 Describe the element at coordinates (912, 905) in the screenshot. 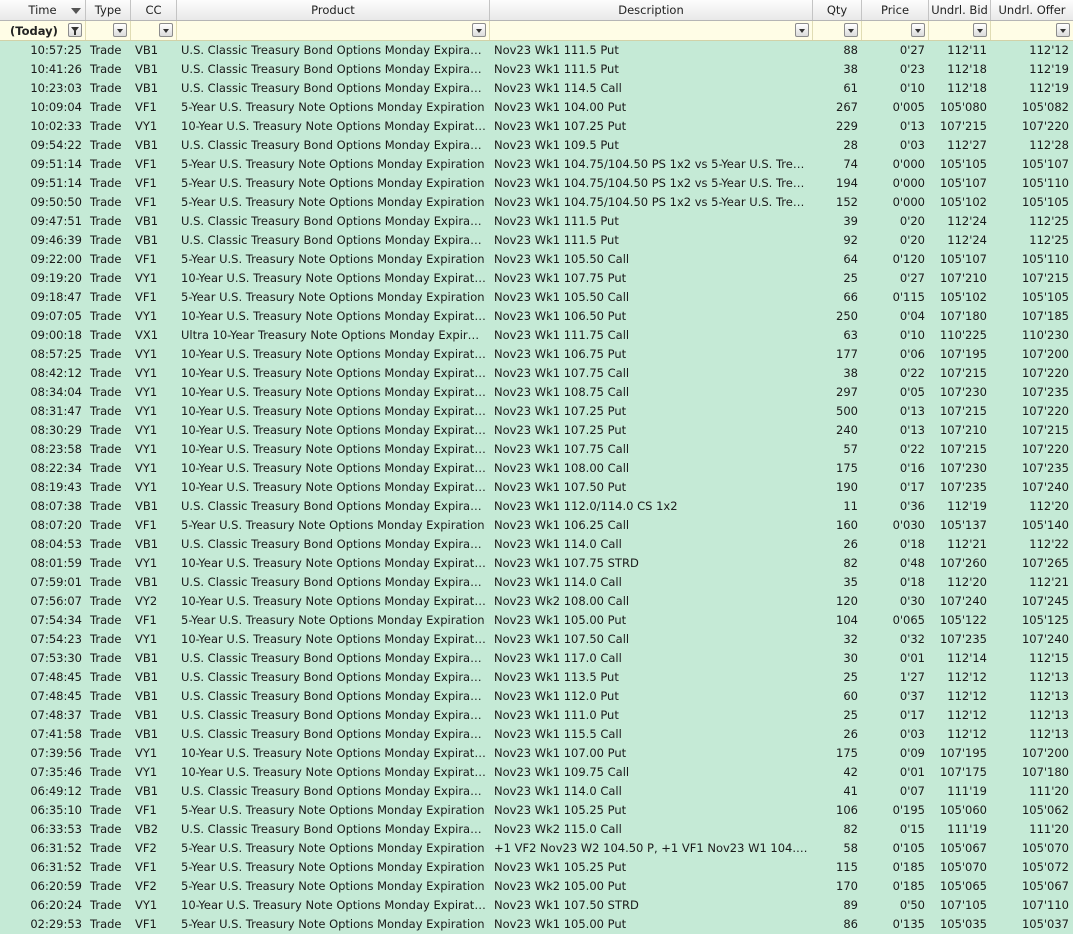

I see `cell-price: 0'50` at that location.